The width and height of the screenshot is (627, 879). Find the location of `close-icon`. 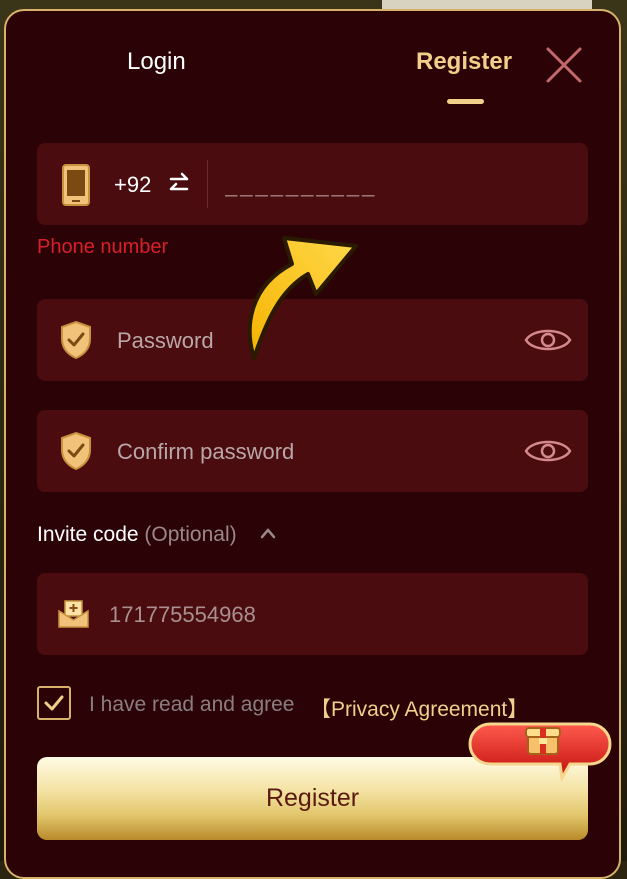

close-icon is located at coordinates (564, 65).